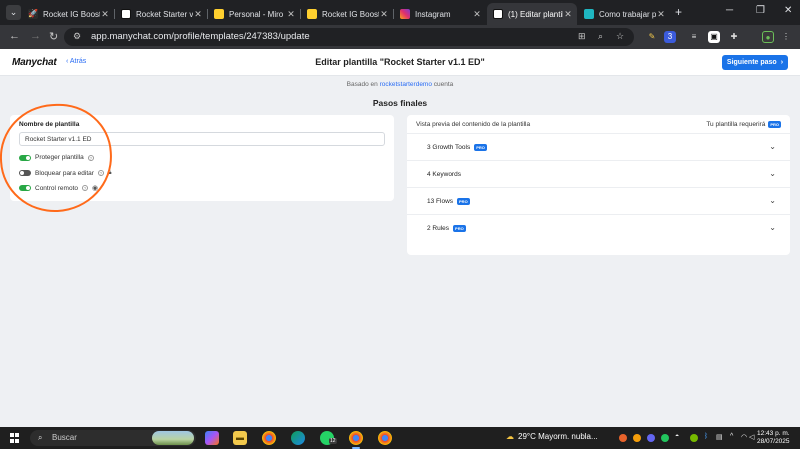  What do you see at coordinates (729, 10) in the screenshot?
I see `minimize-icon: ─` at bounding box center [729, 10].